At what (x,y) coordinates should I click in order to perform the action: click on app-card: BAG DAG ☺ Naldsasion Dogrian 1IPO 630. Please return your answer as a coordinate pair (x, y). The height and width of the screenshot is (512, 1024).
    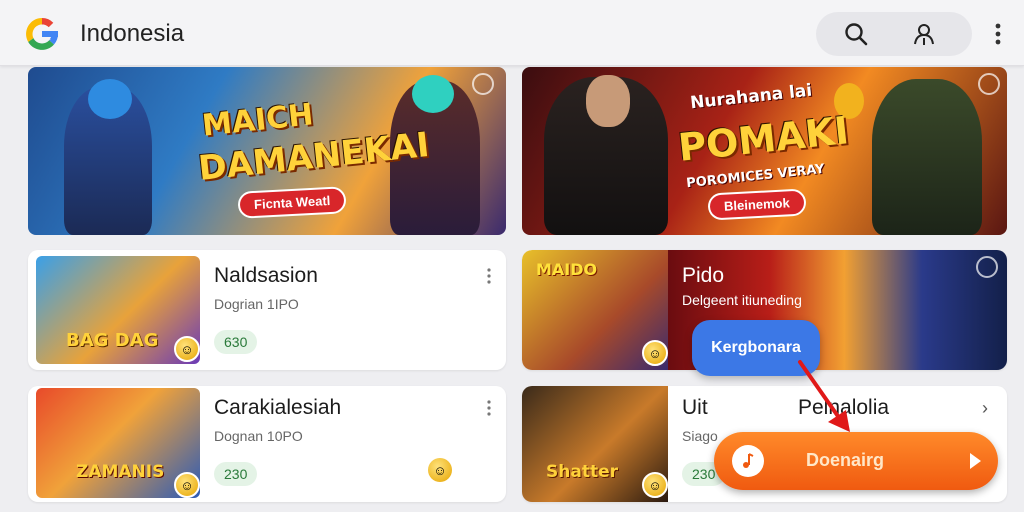
    Looking at the image, I should click on (267, 310).